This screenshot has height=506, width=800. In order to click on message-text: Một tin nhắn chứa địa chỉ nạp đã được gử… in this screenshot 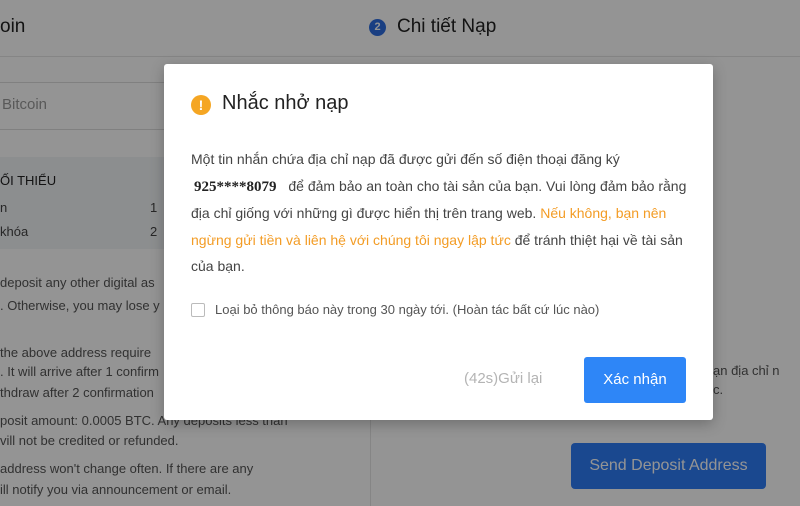, I will do `click(405, 159)`.